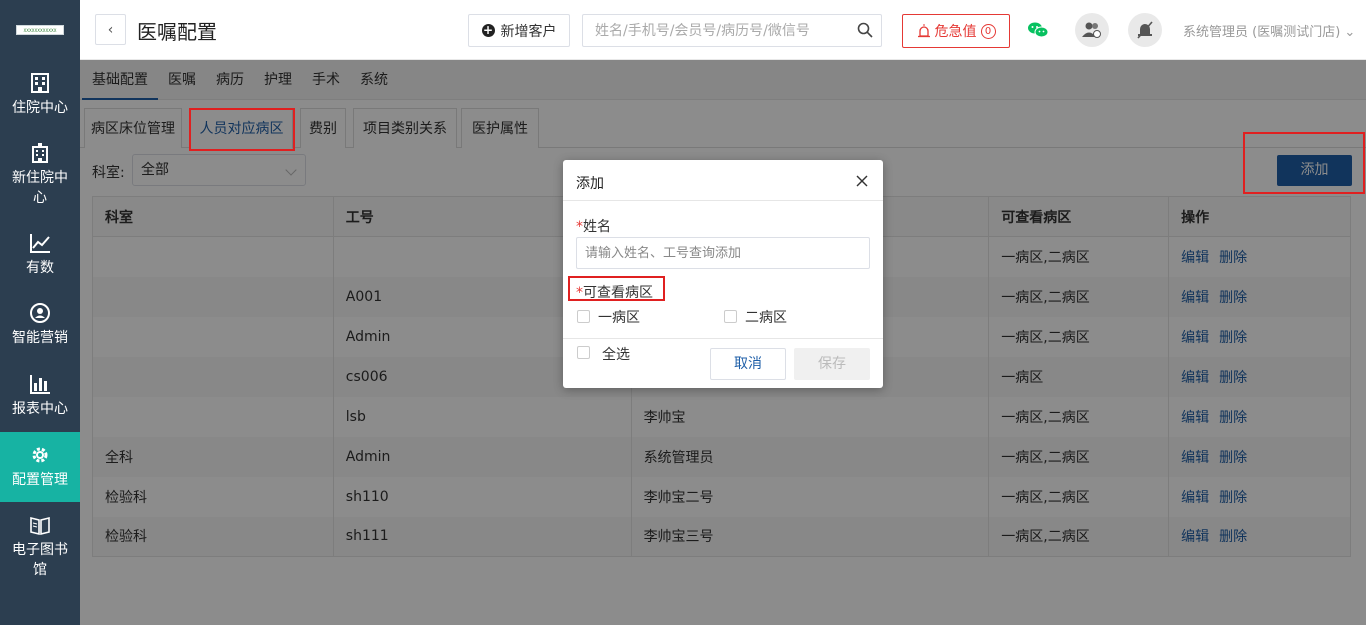  I want to click on name-search-input, so click(723, 253).